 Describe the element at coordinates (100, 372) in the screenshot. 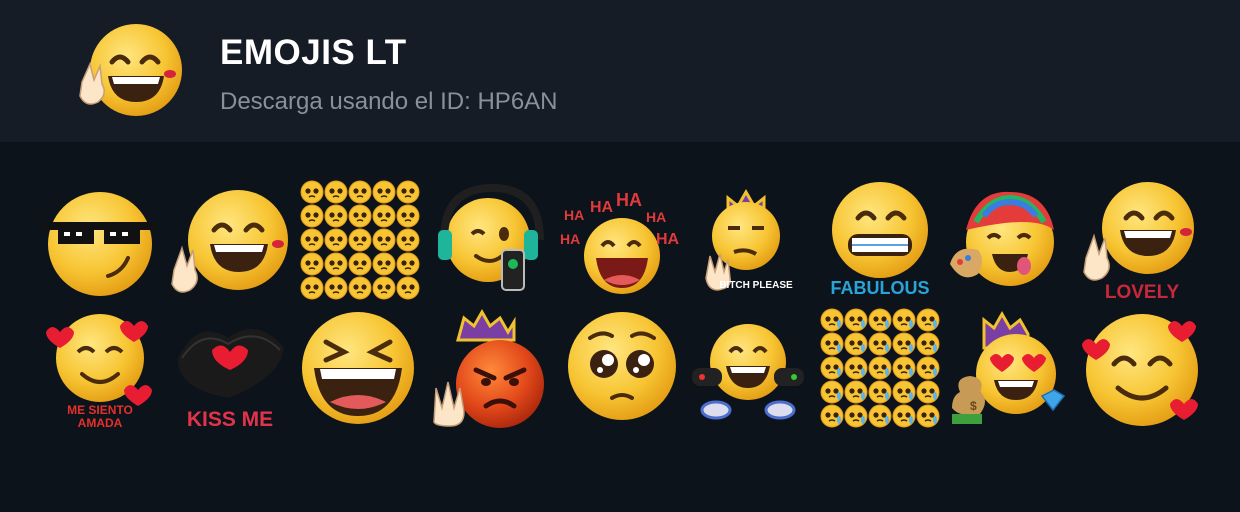

I see `sticker-me-siento-amada: ME SIENTO AMADA` at that location.